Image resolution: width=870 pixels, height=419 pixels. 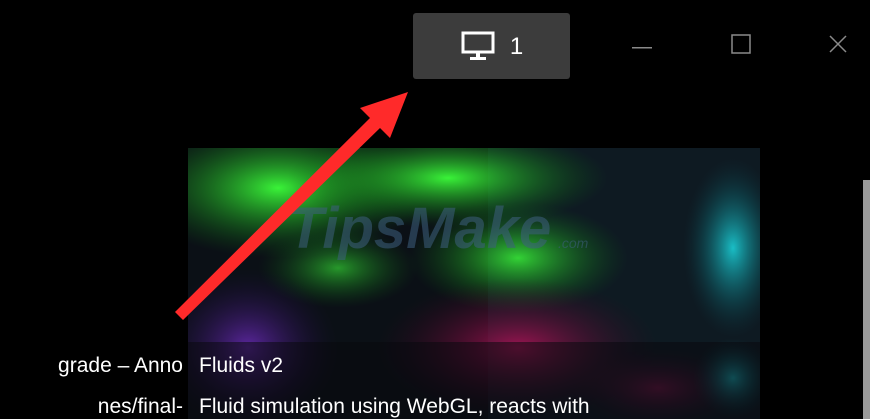 I want to click on card-title: Fluids v2, so click(x=241, y=365).